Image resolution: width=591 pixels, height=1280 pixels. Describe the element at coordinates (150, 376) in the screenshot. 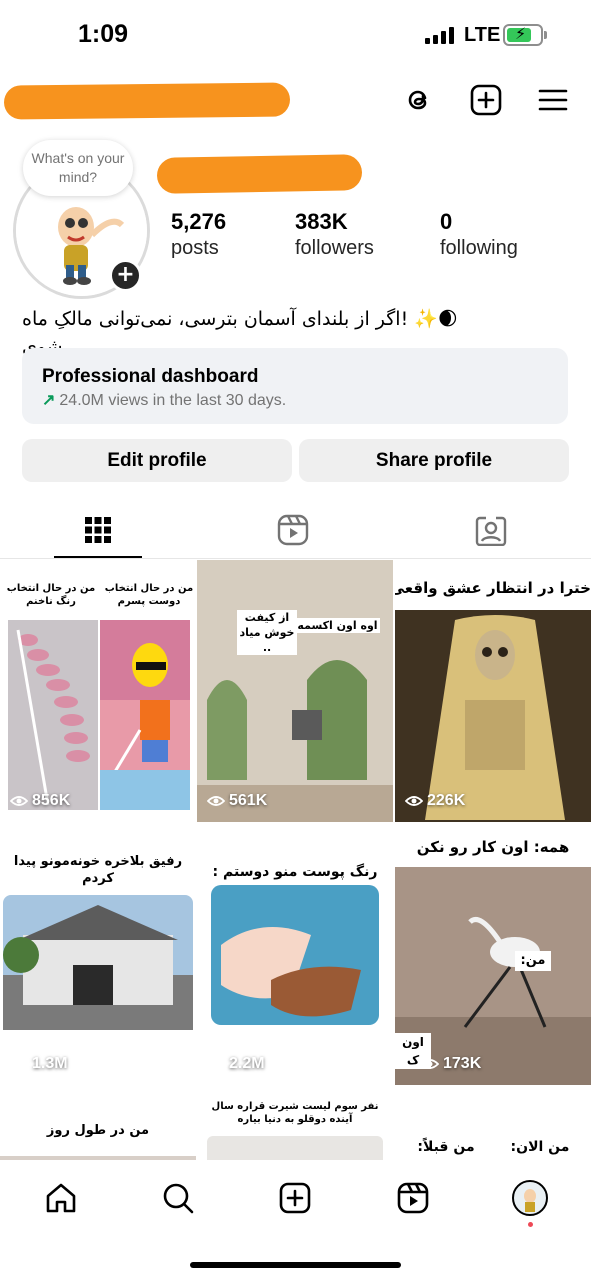

I see `dashboard-title: Professional dashboard` at that location.